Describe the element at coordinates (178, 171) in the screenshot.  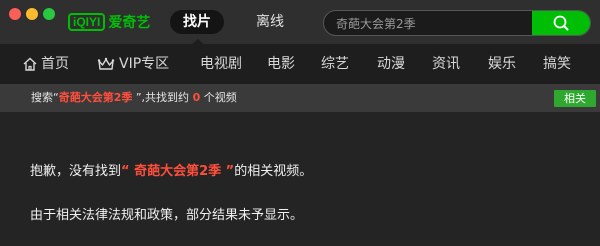
I see `message-query: “ 奇葩大会第2季 ”` at that location.